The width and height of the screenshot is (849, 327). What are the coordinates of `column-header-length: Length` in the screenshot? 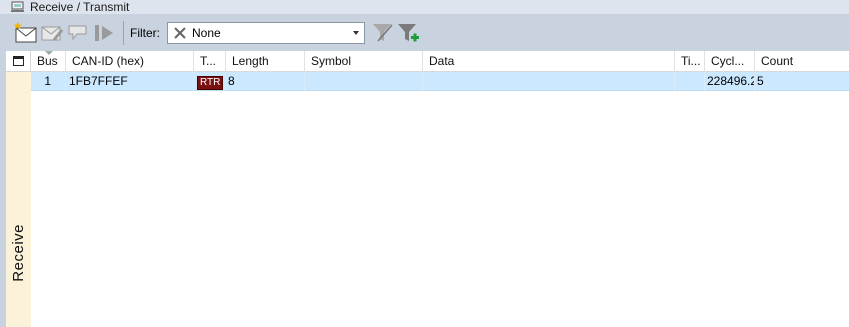 It's located at (265, 61).